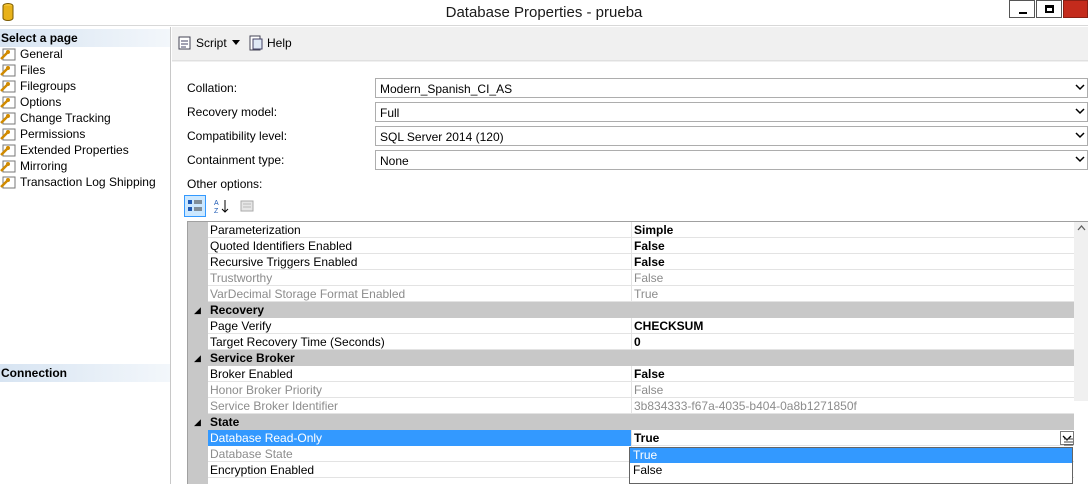 Image resolution: width=1088 pixels, height=484 pixels. I want to click on property-row-trustworthy: Trustworthy False, so click(631, 278).